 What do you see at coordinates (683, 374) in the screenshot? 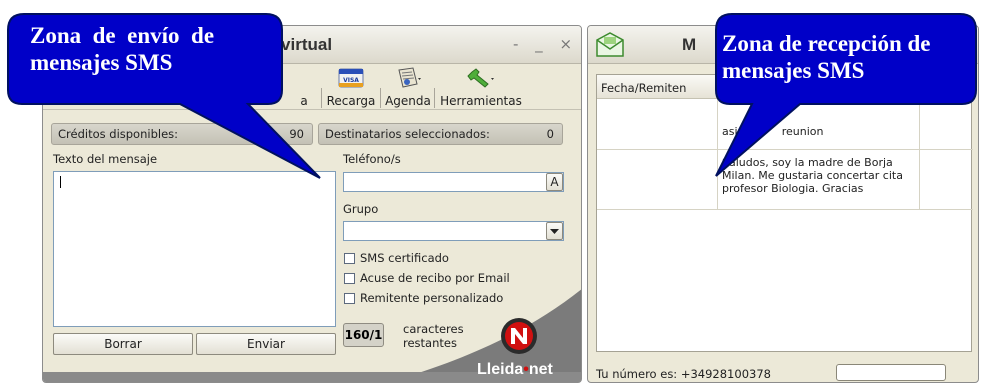
I see `phone-number-label: Tu número es: +34928100378` at bounding box center [683, 374].